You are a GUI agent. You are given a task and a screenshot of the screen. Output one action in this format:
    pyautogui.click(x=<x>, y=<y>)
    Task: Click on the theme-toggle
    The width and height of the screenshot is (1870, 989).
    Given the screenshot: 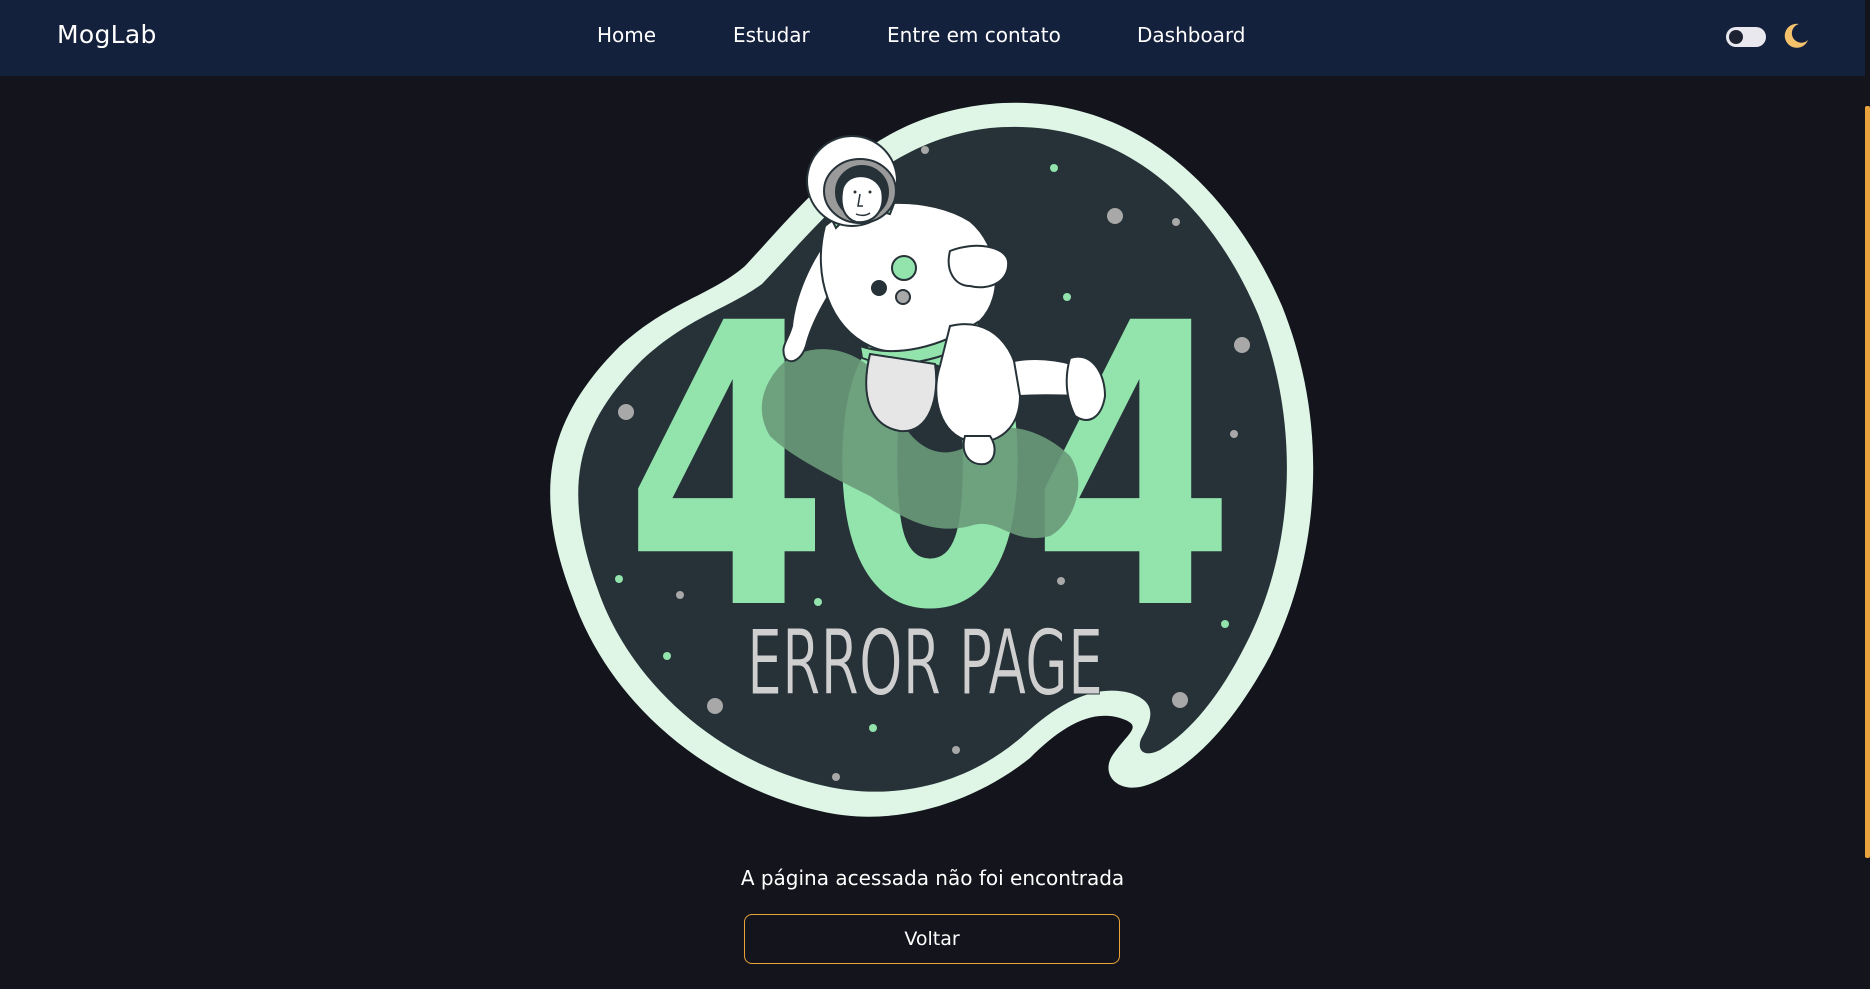 What is the action you would take?
    pyautogui.click(x=1746, y=37)
    